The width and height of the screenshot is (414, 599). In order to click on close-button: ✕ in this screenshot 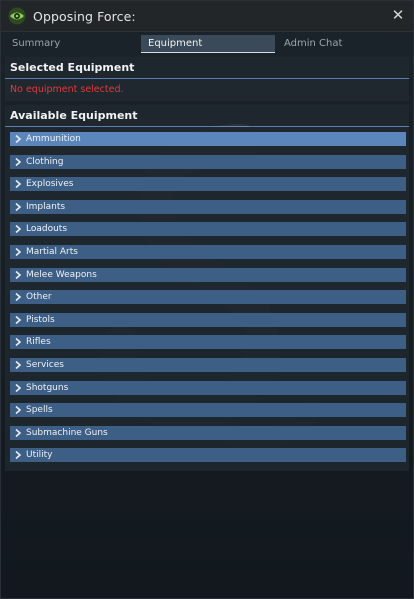, I will do `click(398, 15)`.